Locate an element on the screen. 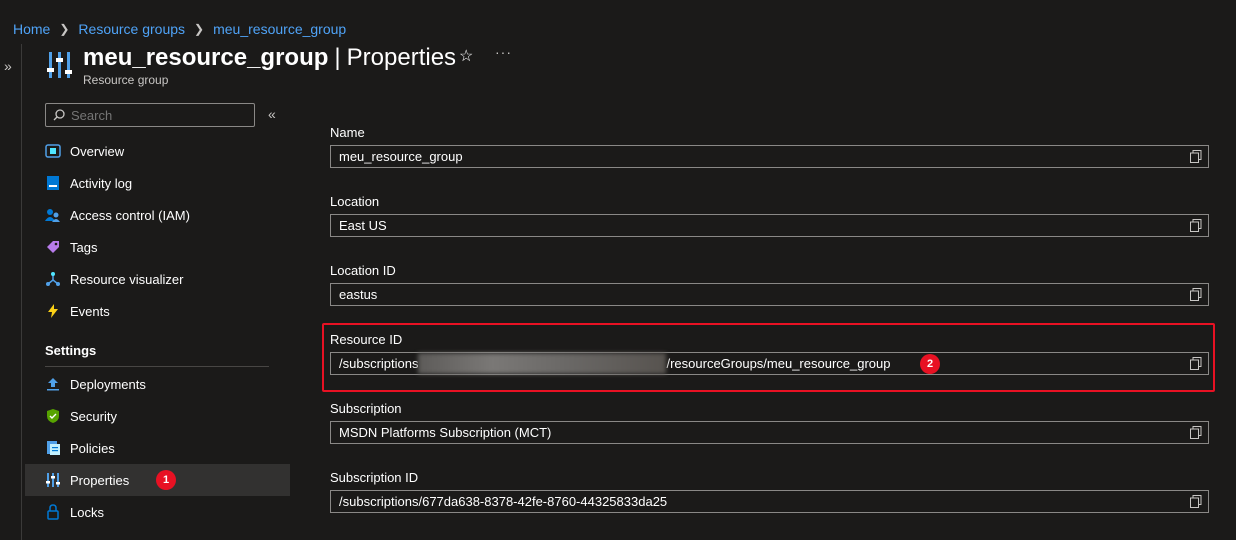 This screenshot has height=540, width=1236. subscription-field: MSDN Platforms Subscription (MCT) is located at coordinates (769, 432).